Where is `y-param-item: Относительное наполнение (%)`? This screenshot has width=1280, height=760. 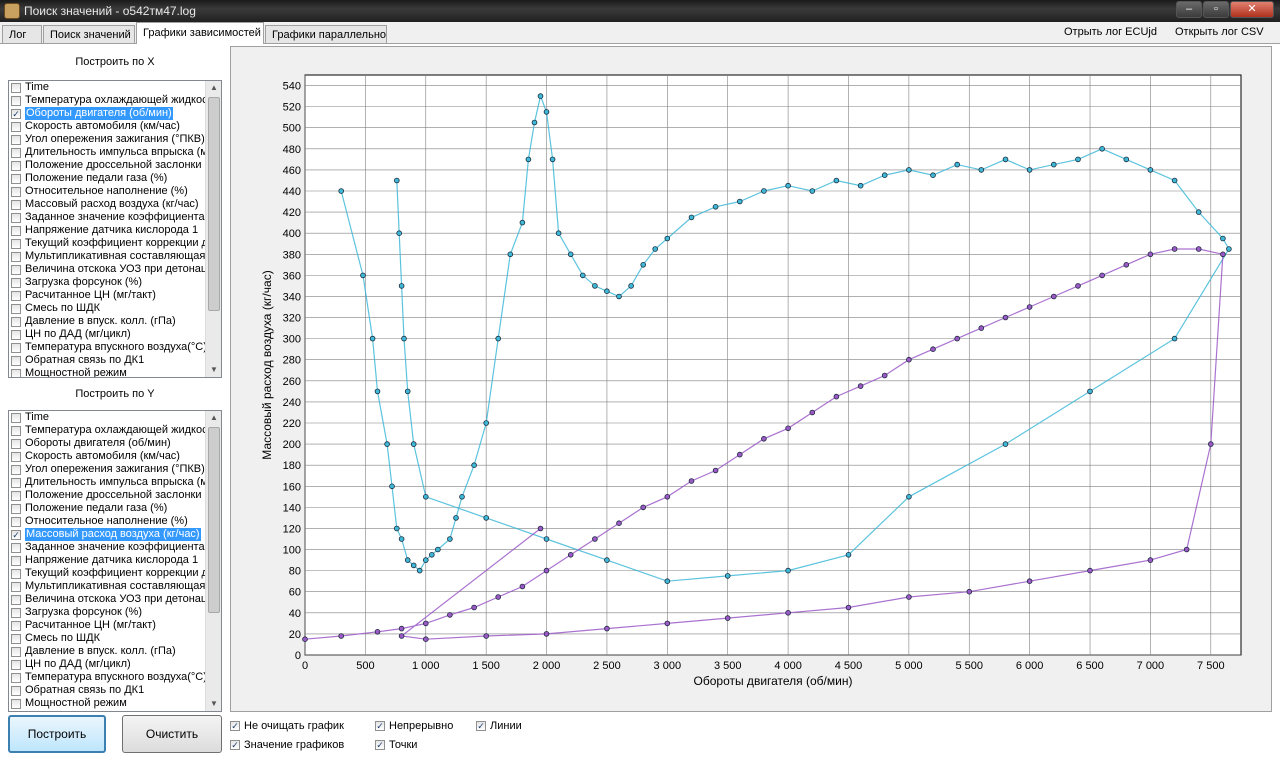 y-param-item: Относительное наполнение (%) is located at coordinates (107, 521).